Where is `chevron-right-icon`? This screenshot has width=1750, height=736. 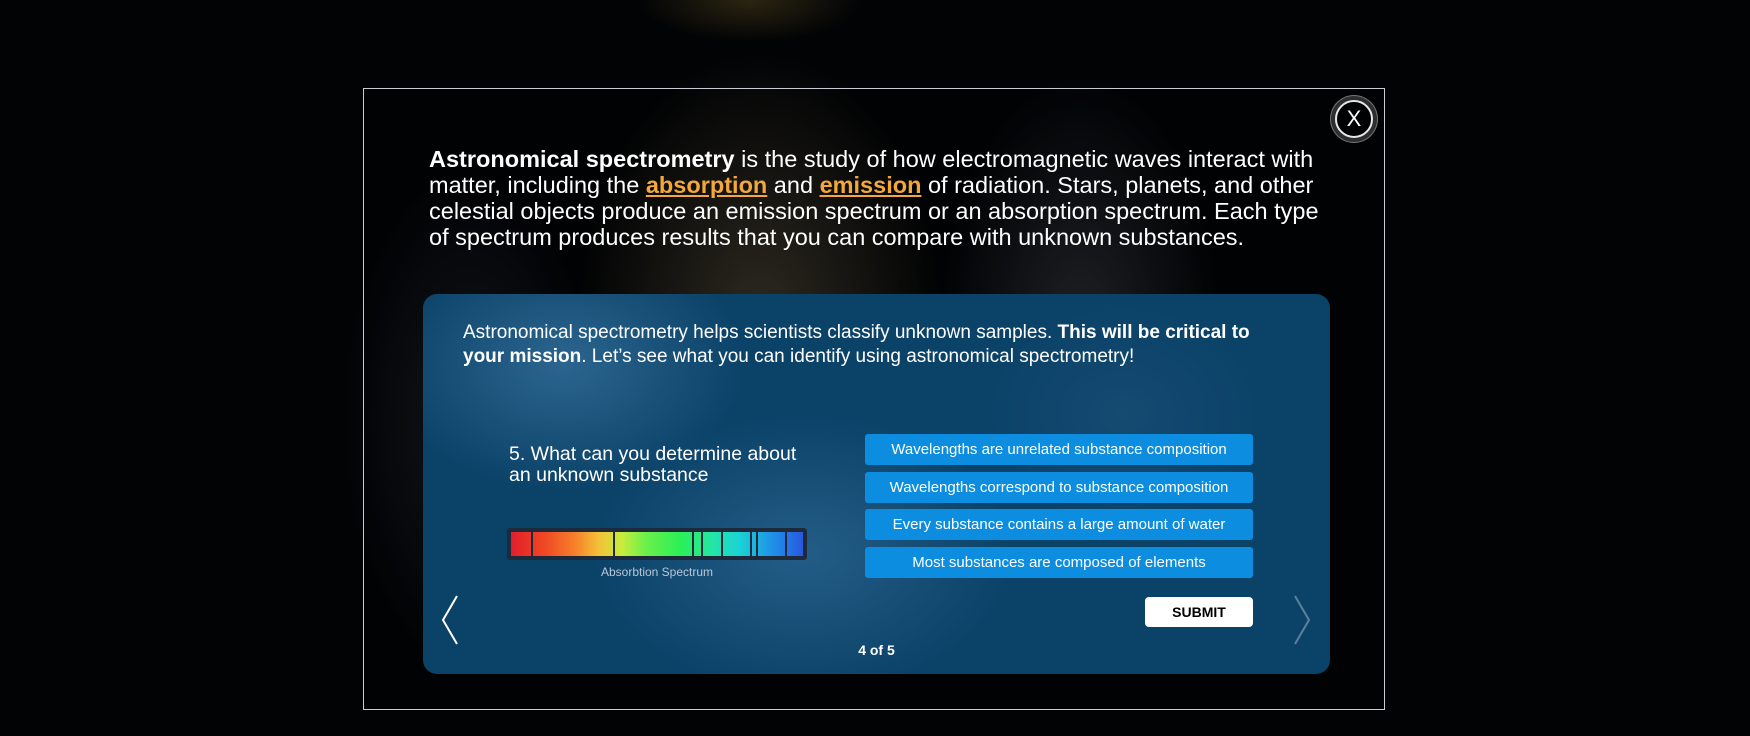
chevron-right-icon is located at coordinates (1302, 620).